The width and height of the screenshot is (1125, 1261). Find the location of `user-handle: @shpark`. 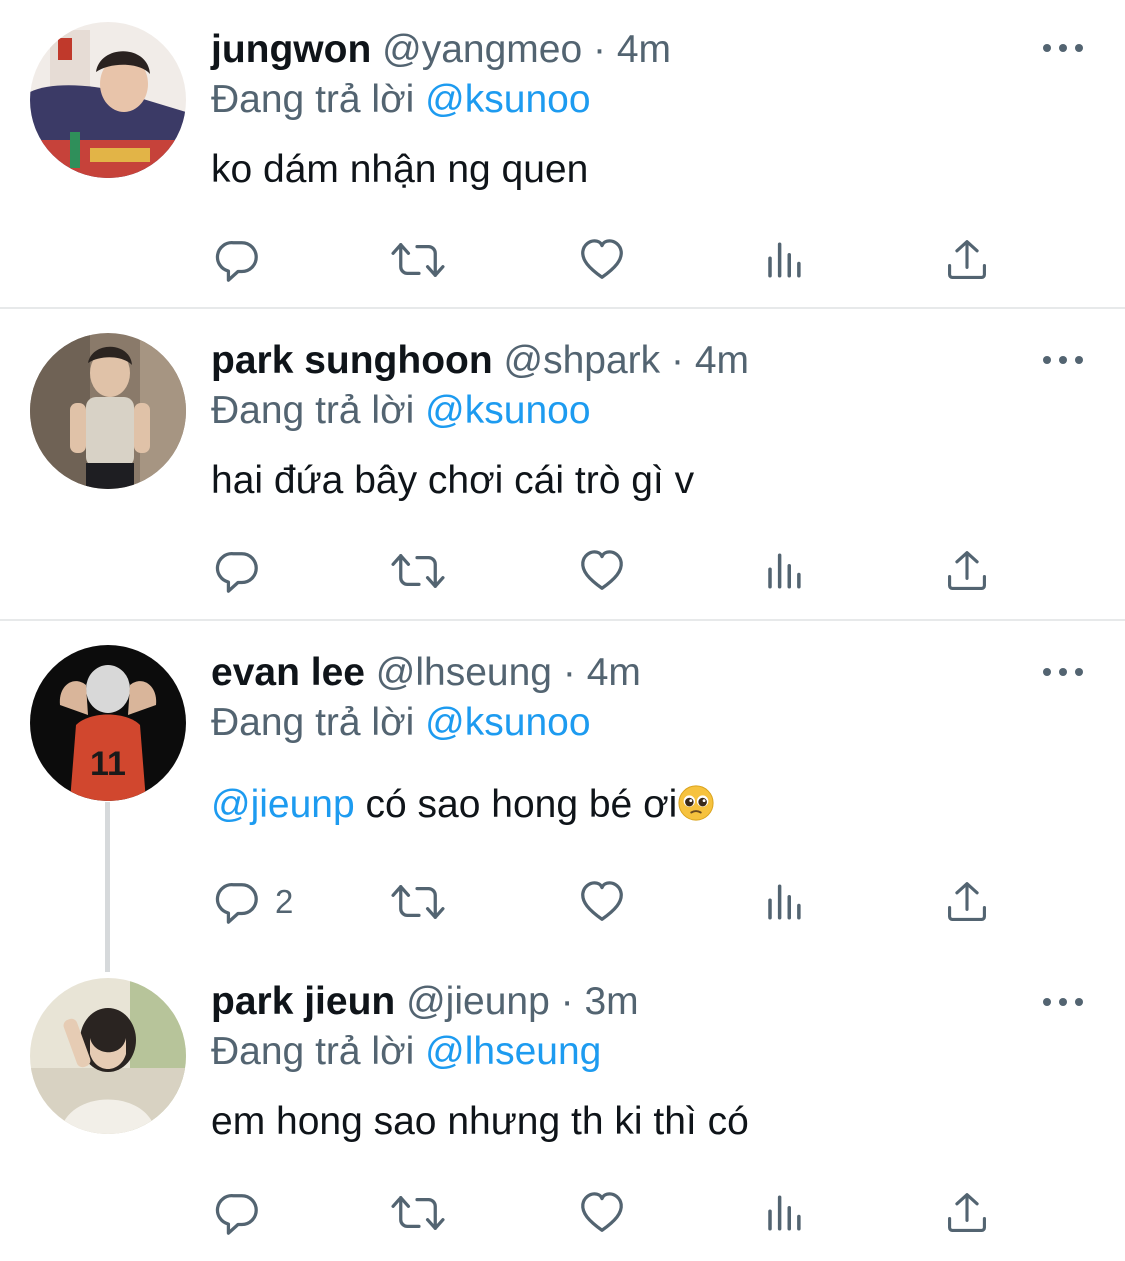

user-handle: @shpark is located at coordinates (582, 360).